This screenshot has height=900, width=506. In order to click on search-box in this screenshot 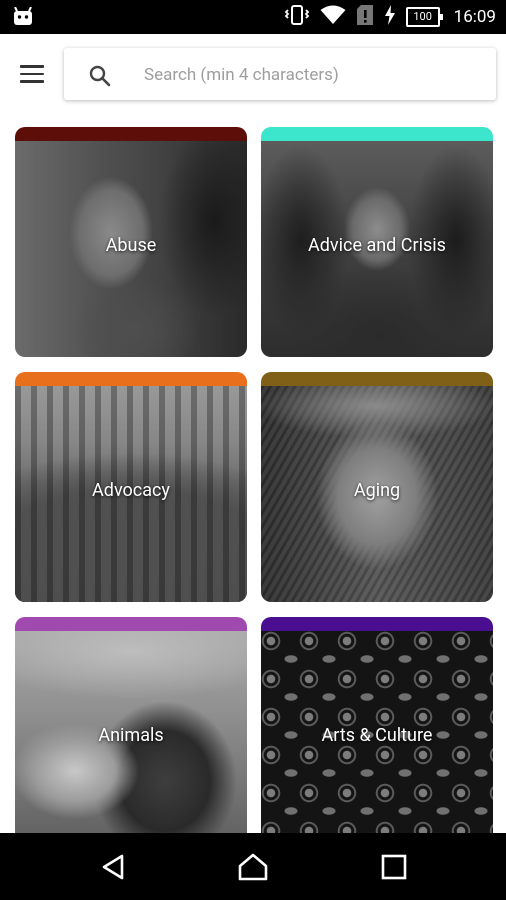, I will do `click(280, 75)`.